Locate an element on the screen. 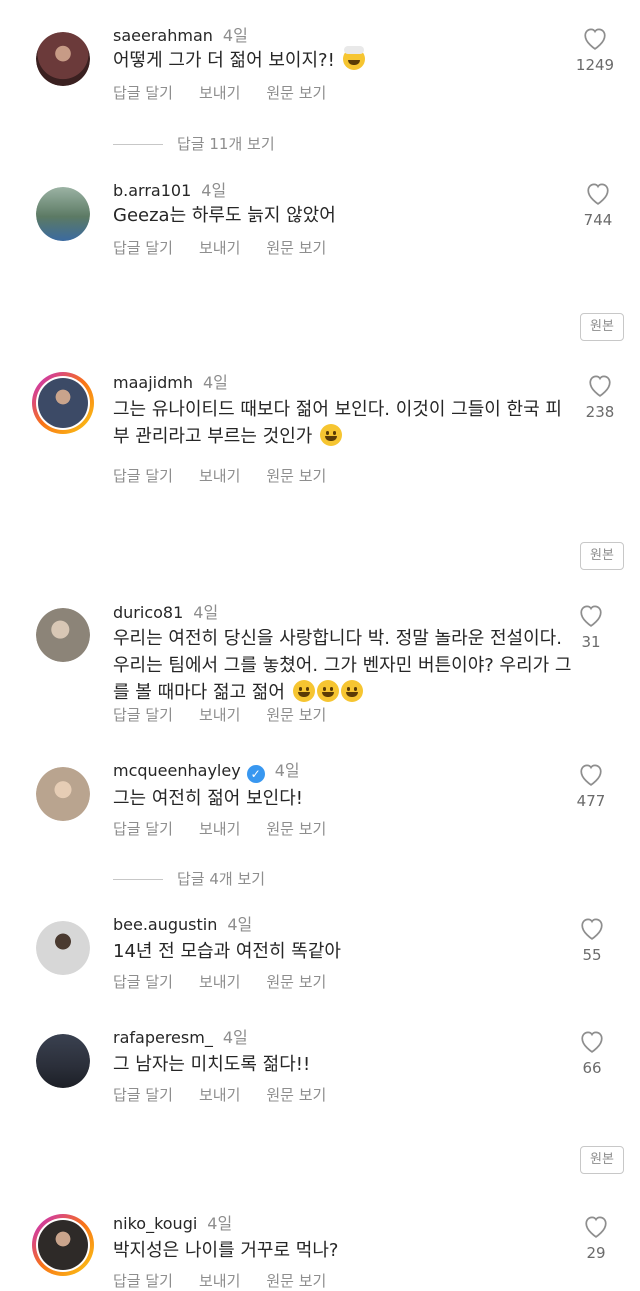  comment-username-line: saeerahman 4일 is located at coordinates (180, 34).